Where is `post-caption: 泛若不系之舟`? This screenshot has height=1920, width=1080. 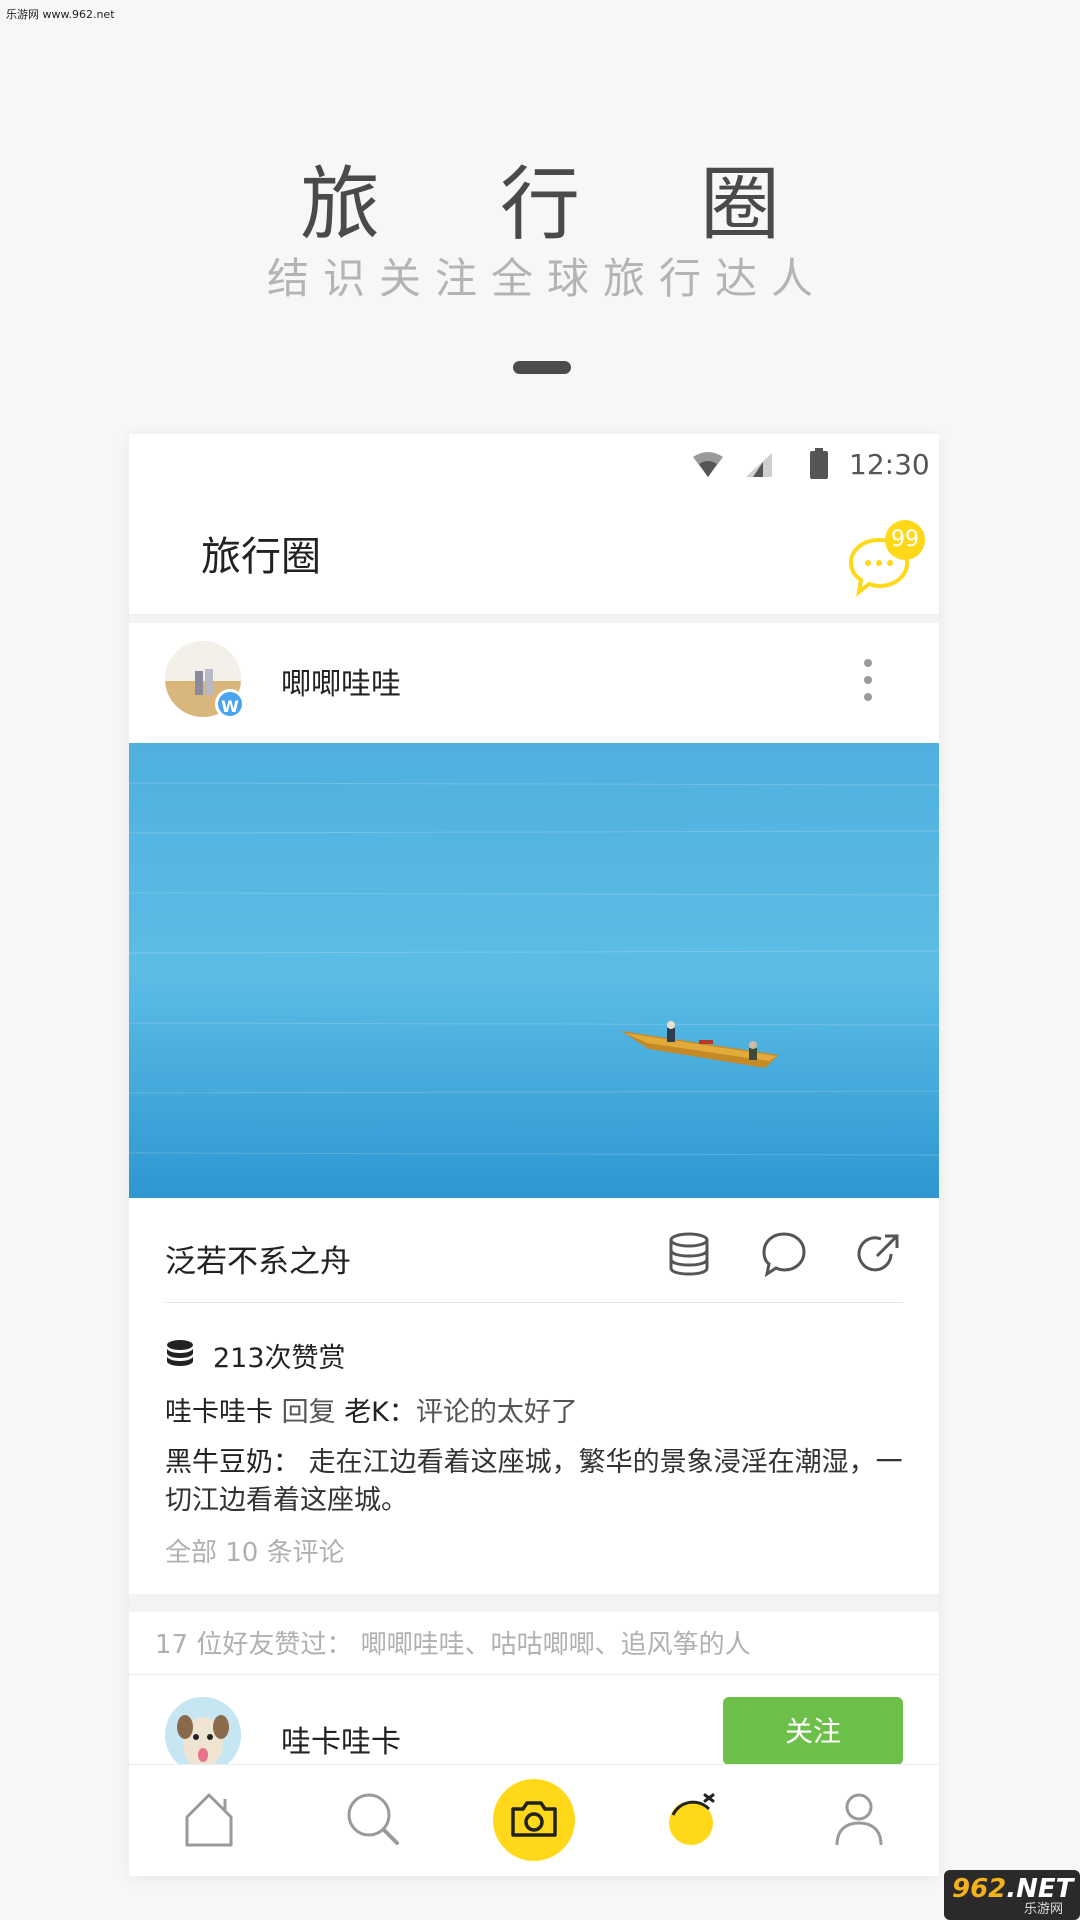
post-caption: 泛若不系之舟 is located at coordinates (258, 1262).